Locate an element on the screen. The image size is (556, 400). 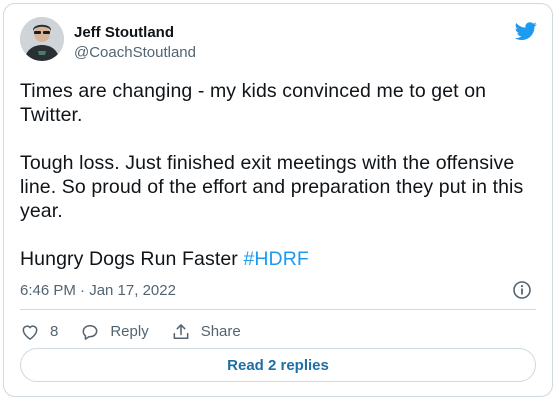
divider is located at coordinates (278, 309).